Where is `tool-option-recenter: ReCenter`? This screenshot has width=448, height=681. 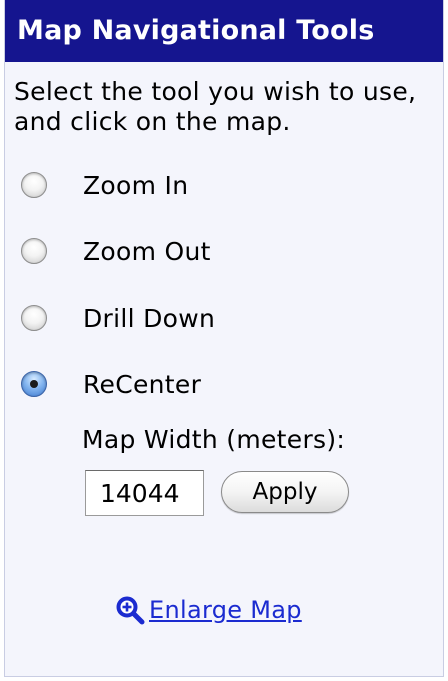
tool-option-recenter: ReCenter is located at coordinates (111, 384).